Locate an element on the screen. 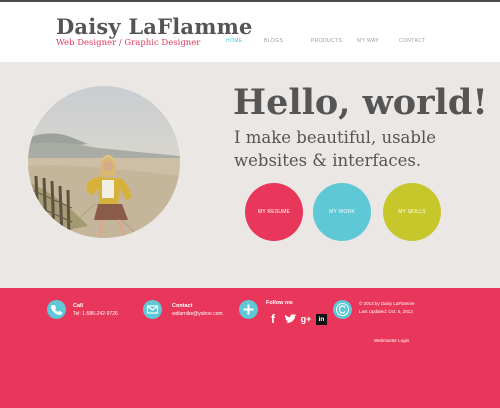 The height and width of the screenshot is (408, 500). envelope-icon is located at coordinates (152, 309).